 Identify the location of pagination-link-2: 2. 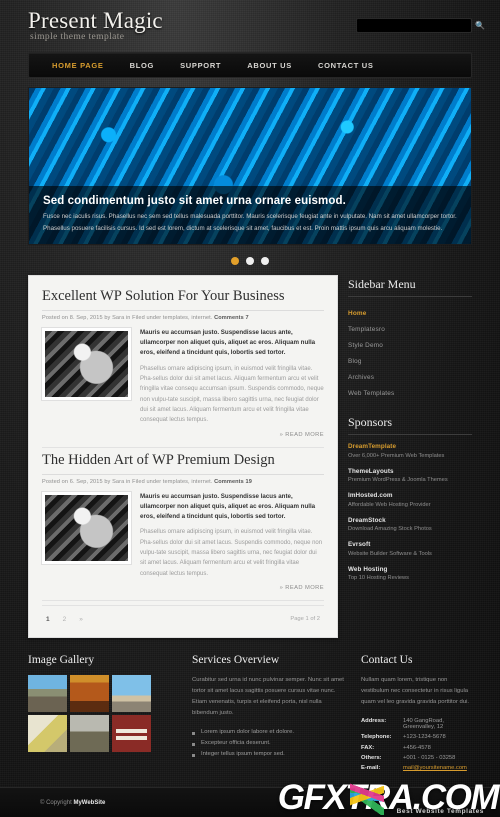
(65, 619).